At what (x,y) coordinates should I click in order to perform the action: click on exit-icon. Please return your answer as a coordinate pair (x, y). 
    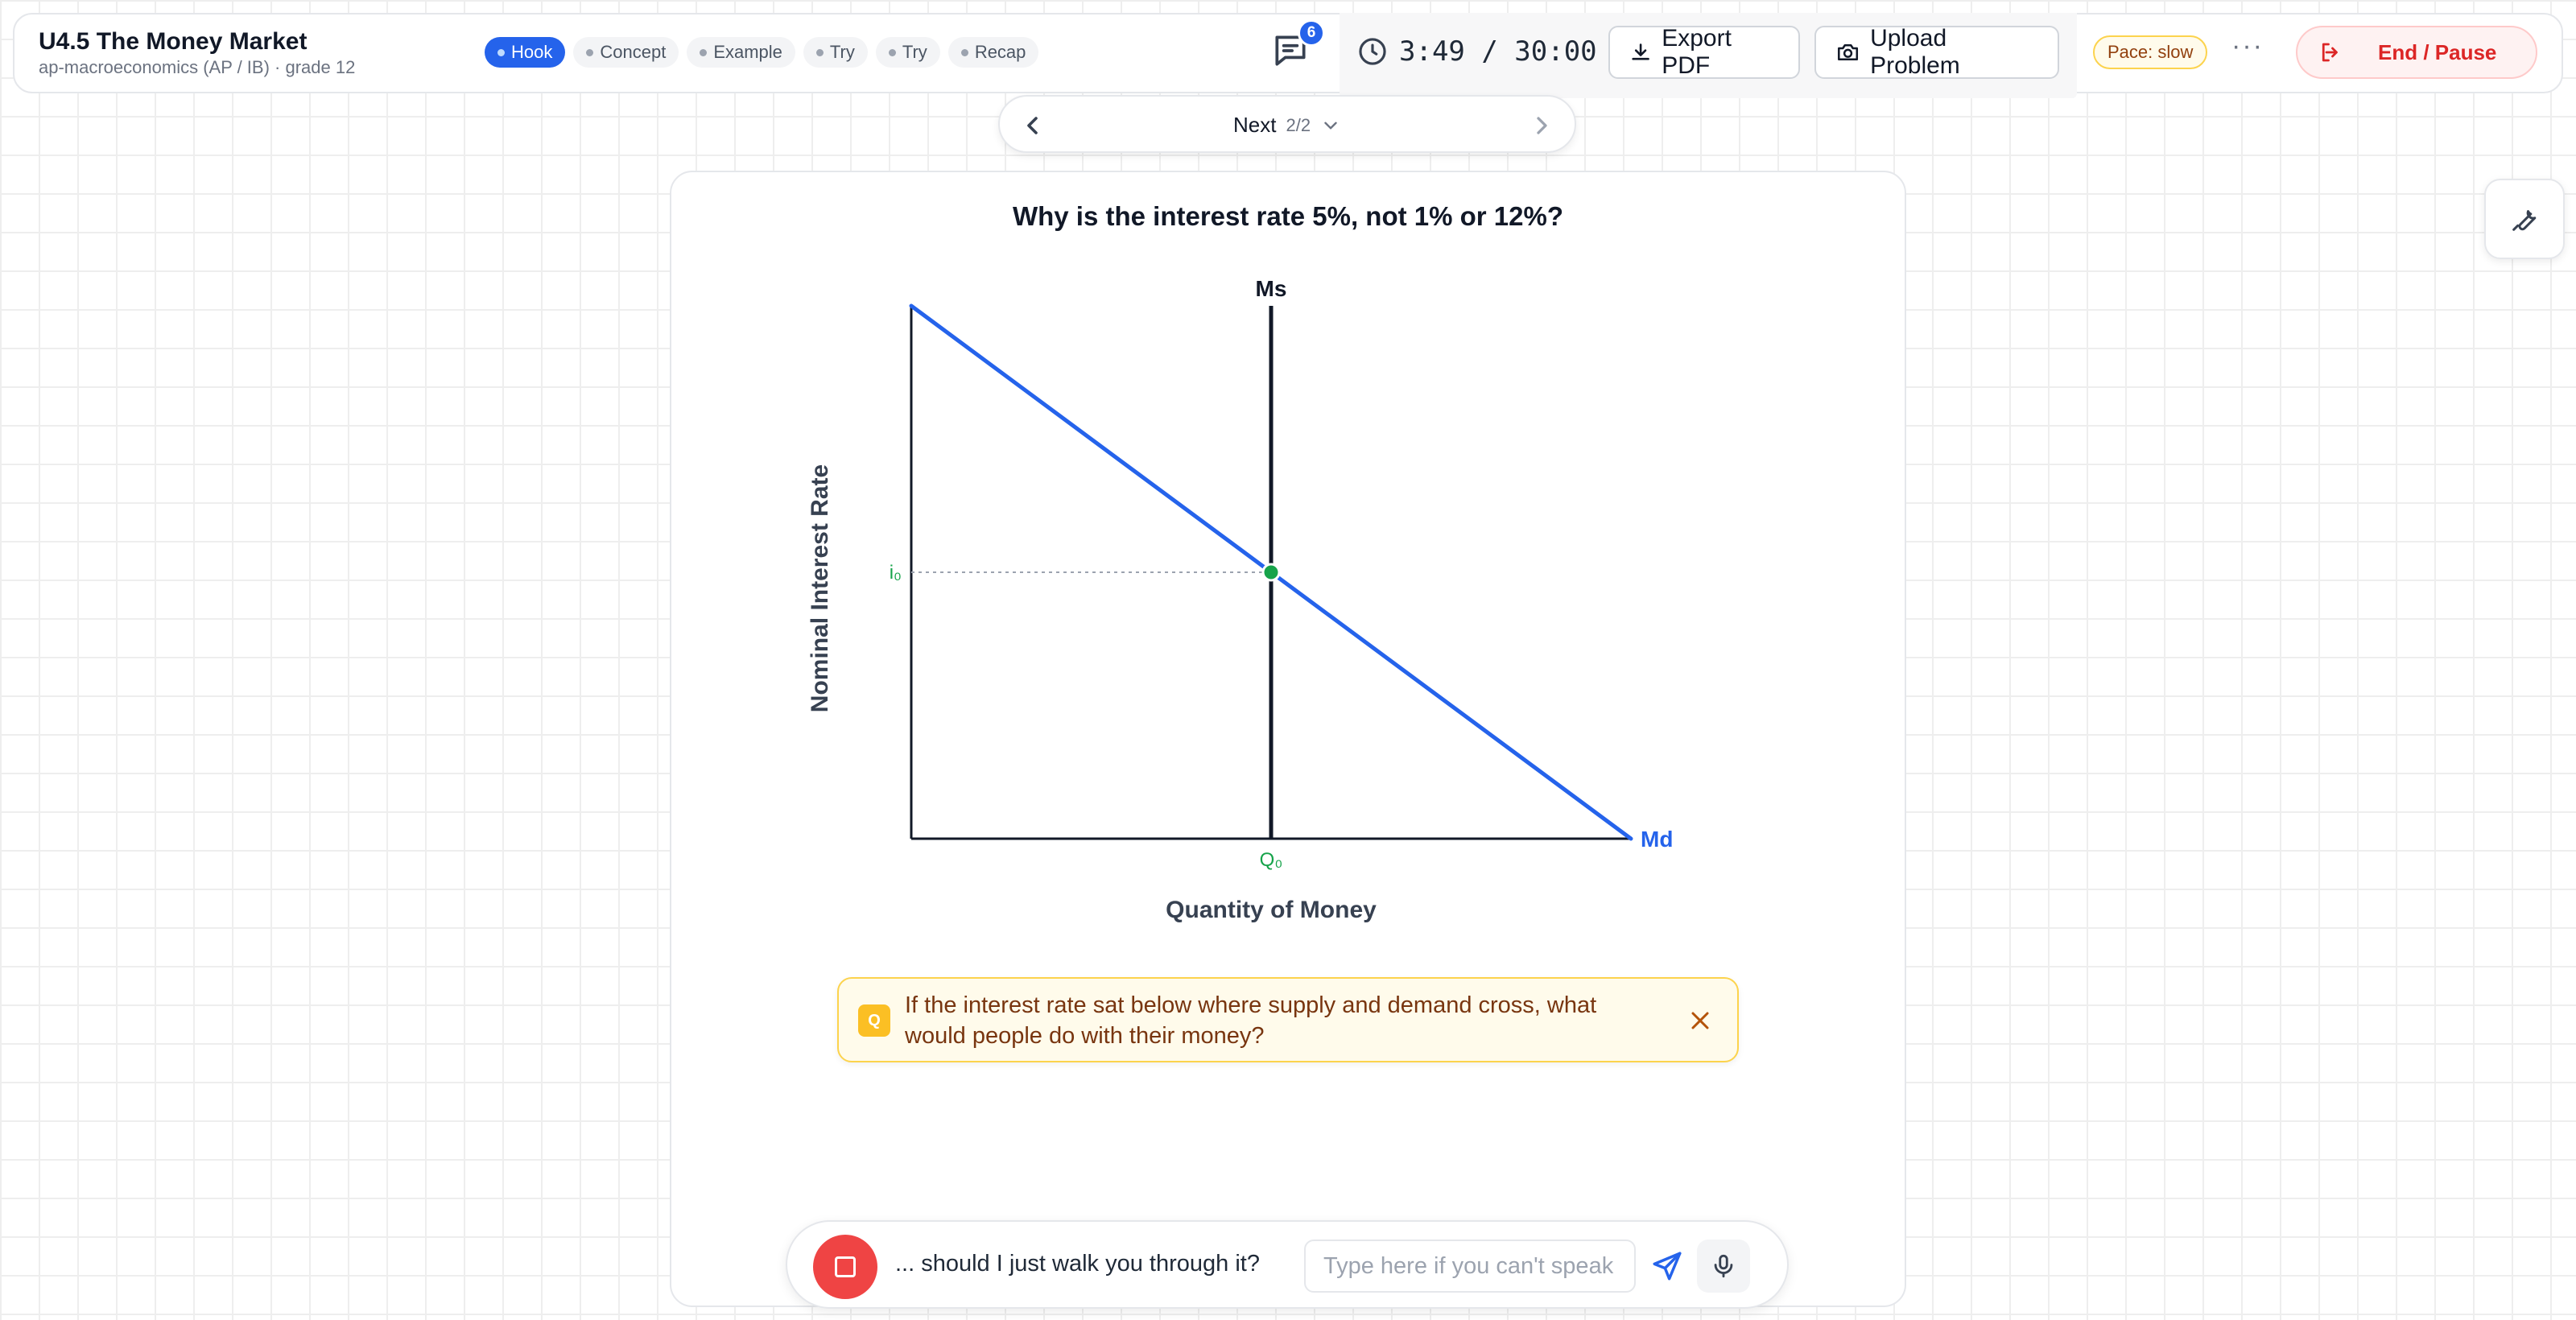
    Looking at the image, I should click on (2330, 53).